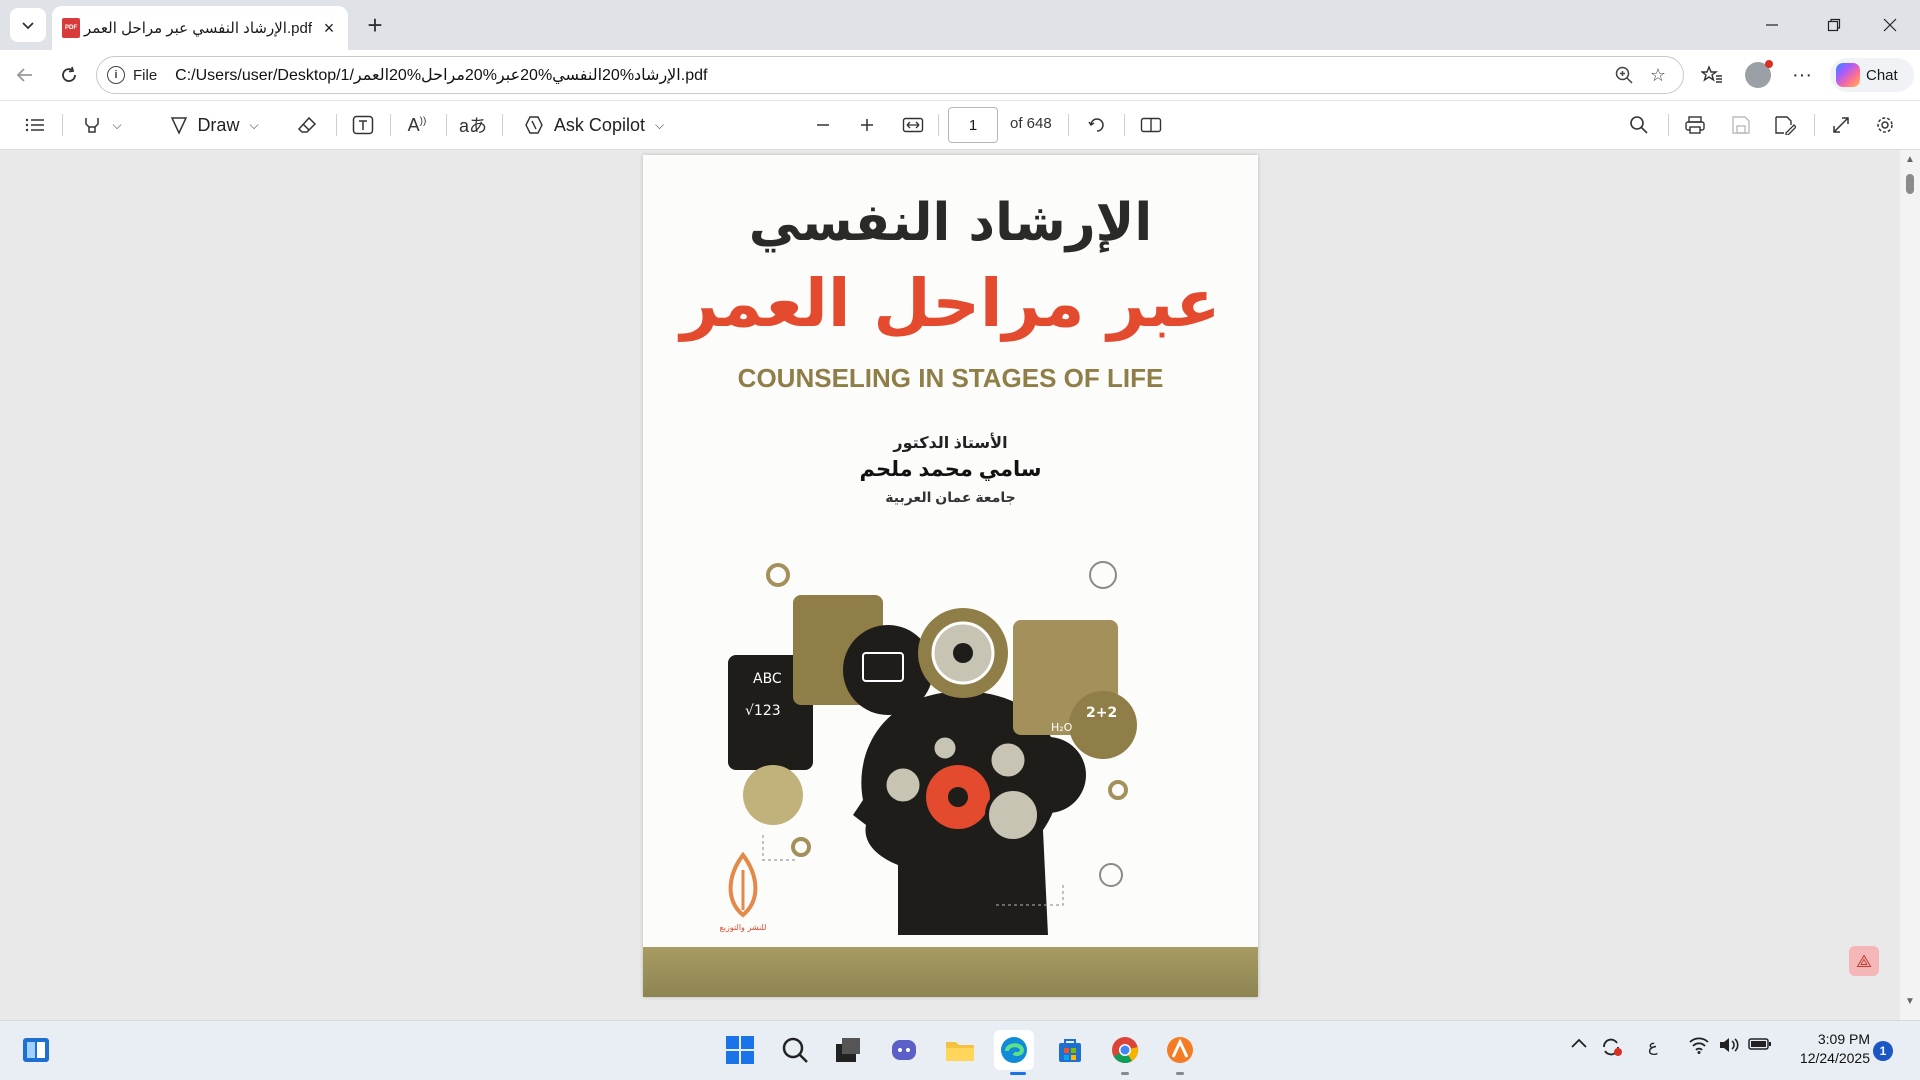  Describe the element at coordinates (1882, 75) in the screenshot. I see `chat-label: Chat` at that location.